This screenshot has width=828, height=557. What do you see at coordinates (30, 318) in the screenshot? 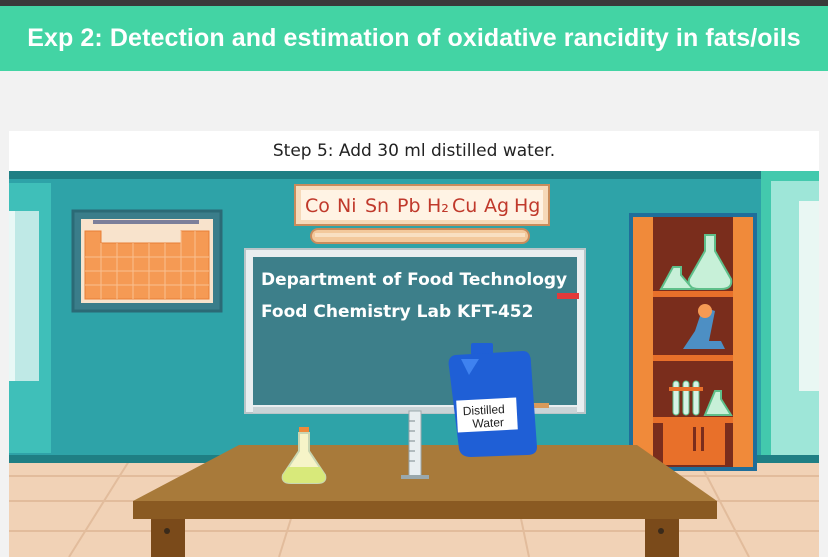
I see `left-window` at bounding box center [30, 318].